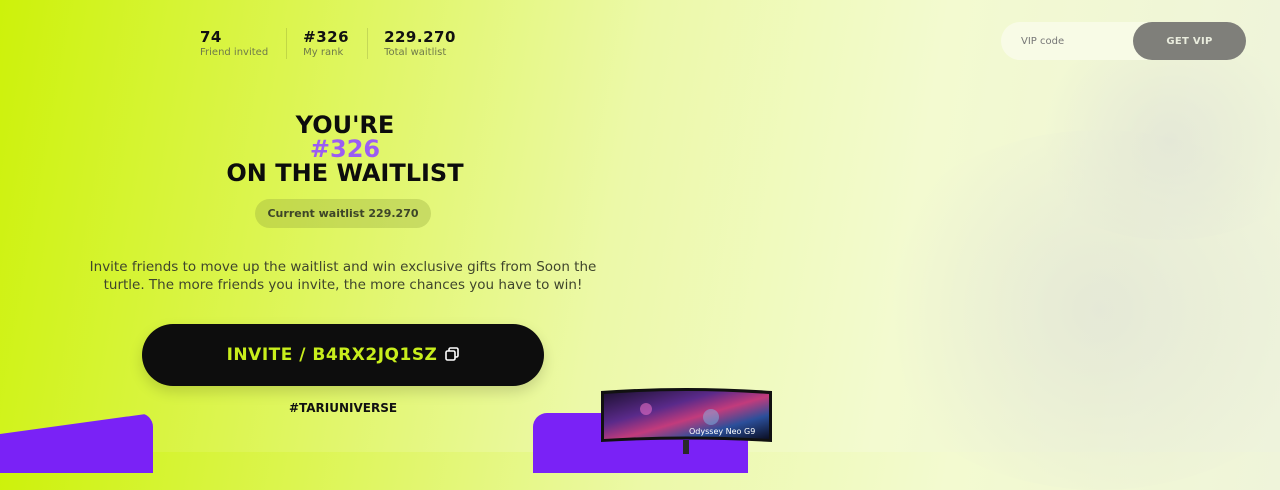 The height and width of the screenshot is (490, 1280). I want to click on stat-label: Total waitlist, so click(415, 52).